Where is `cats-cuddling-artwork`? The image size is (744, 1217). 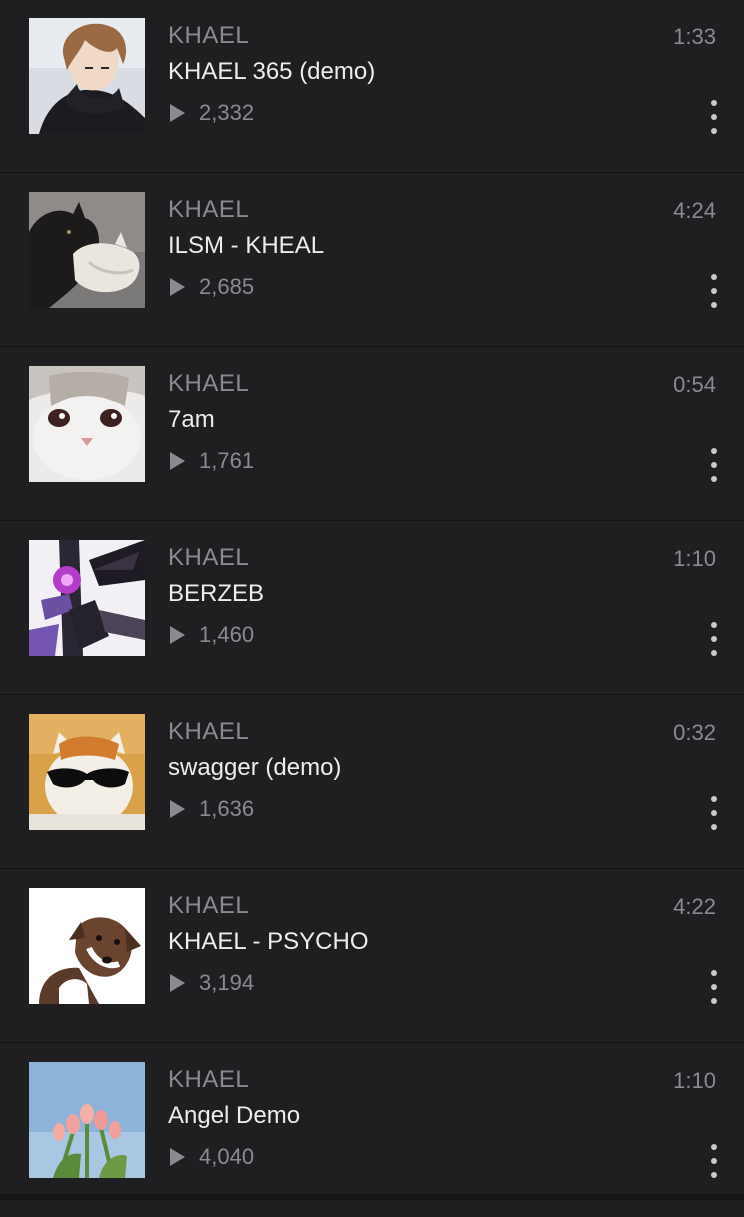
cats-cuddling-artwork is located at coordinates (87, 250).